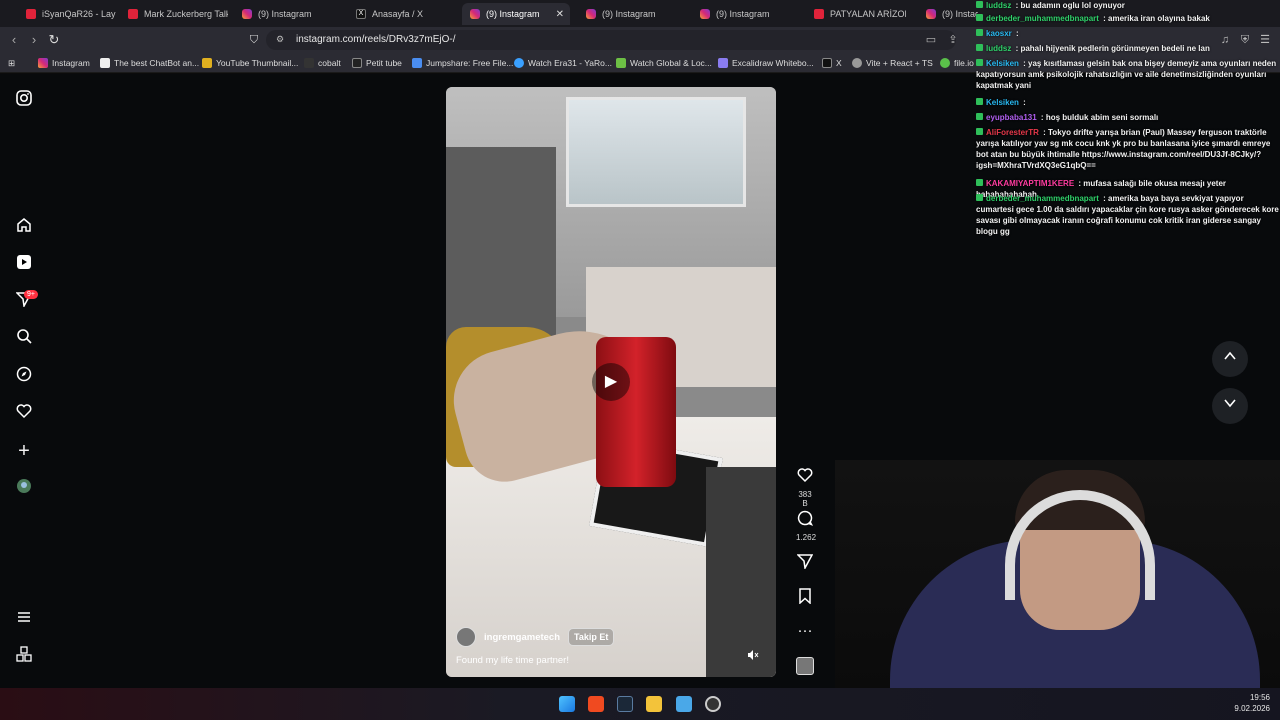  Describe the element at coordinates (723, 63) in the screenshot. I see `excalidraw-icon` at that location.